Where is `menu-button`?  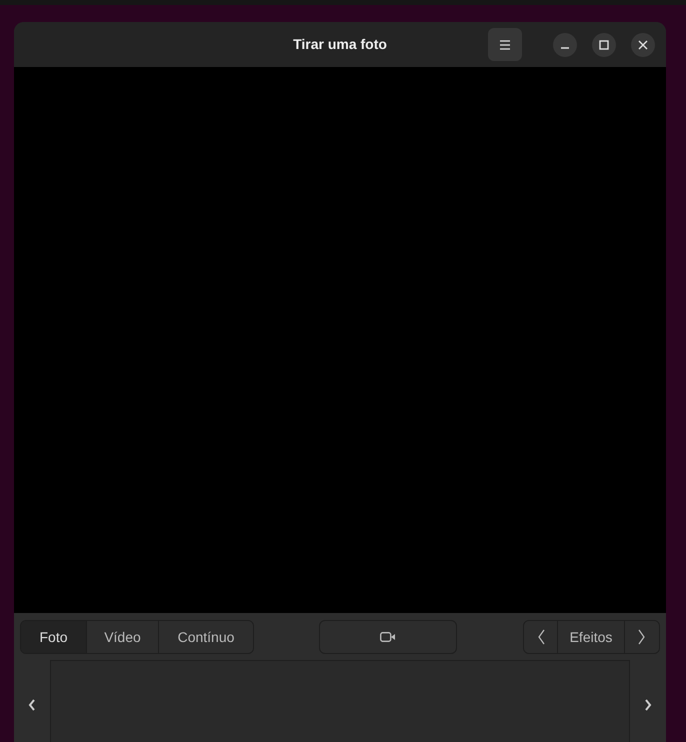 menu-button is located at coordinates (505, 44).